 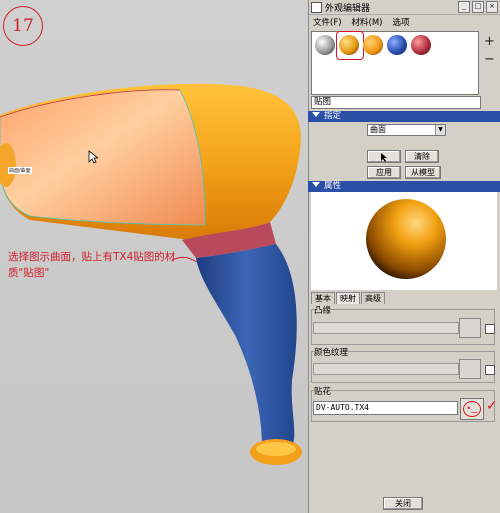 What do you see at coordinates (331, 352) in the screenshot?
I see `color-texture-label: 颜色纹理` at bounding box center [331, 352].